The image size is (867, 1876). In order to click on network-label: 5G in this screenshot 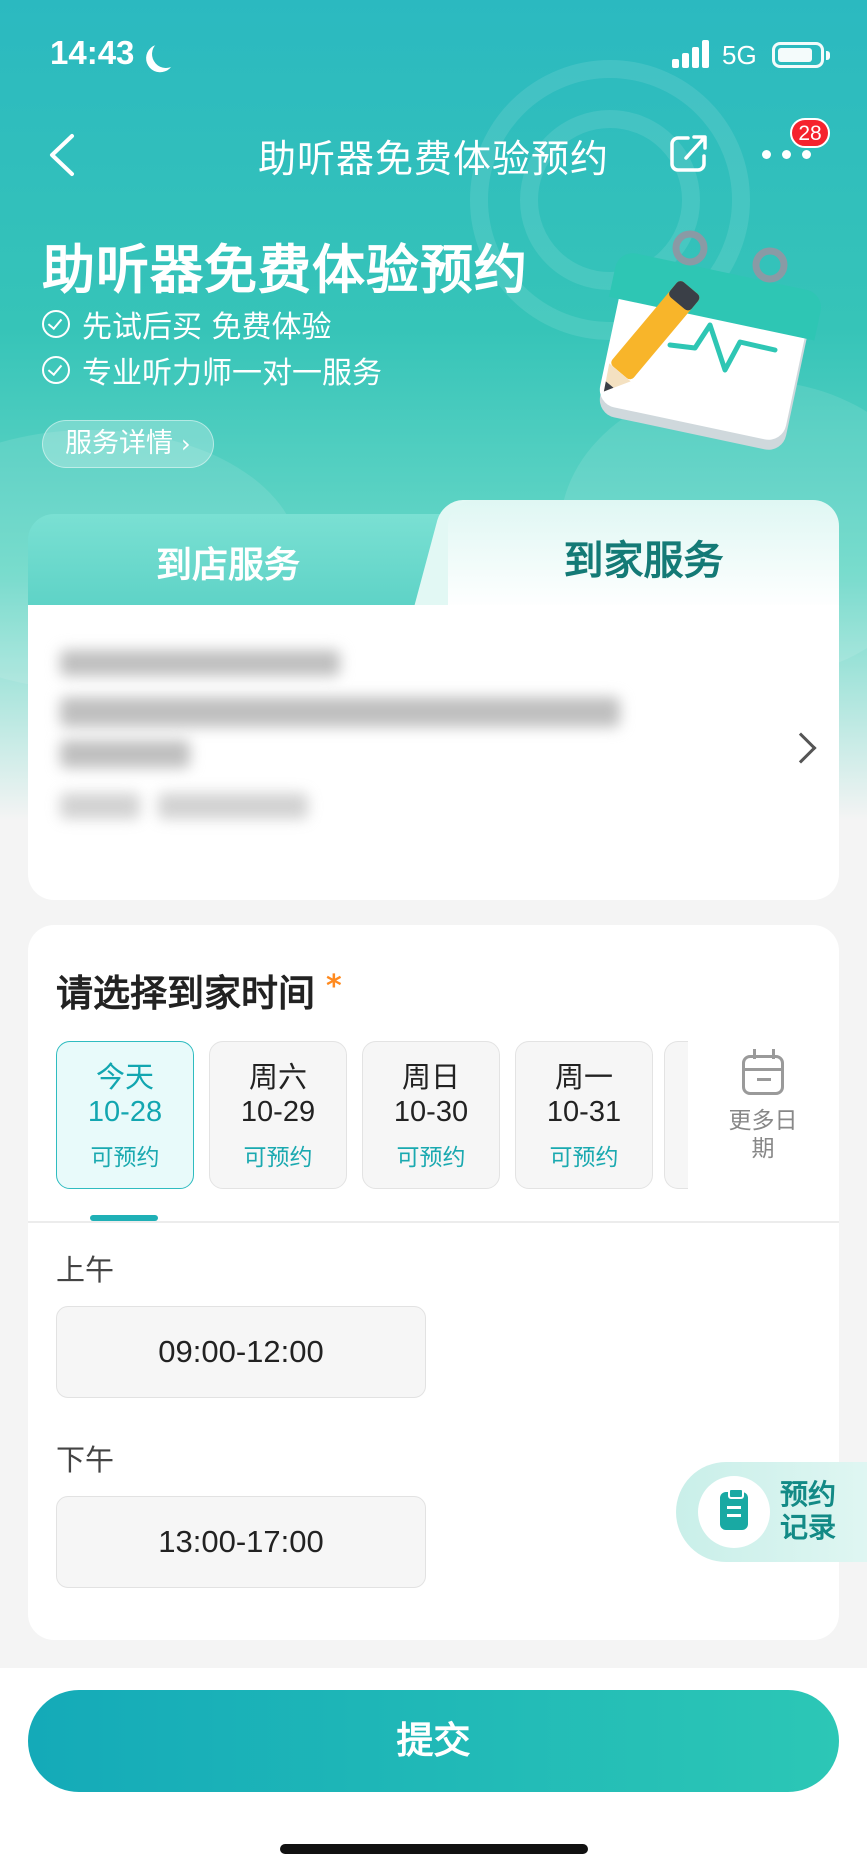, I will do `click(739, 55)`.